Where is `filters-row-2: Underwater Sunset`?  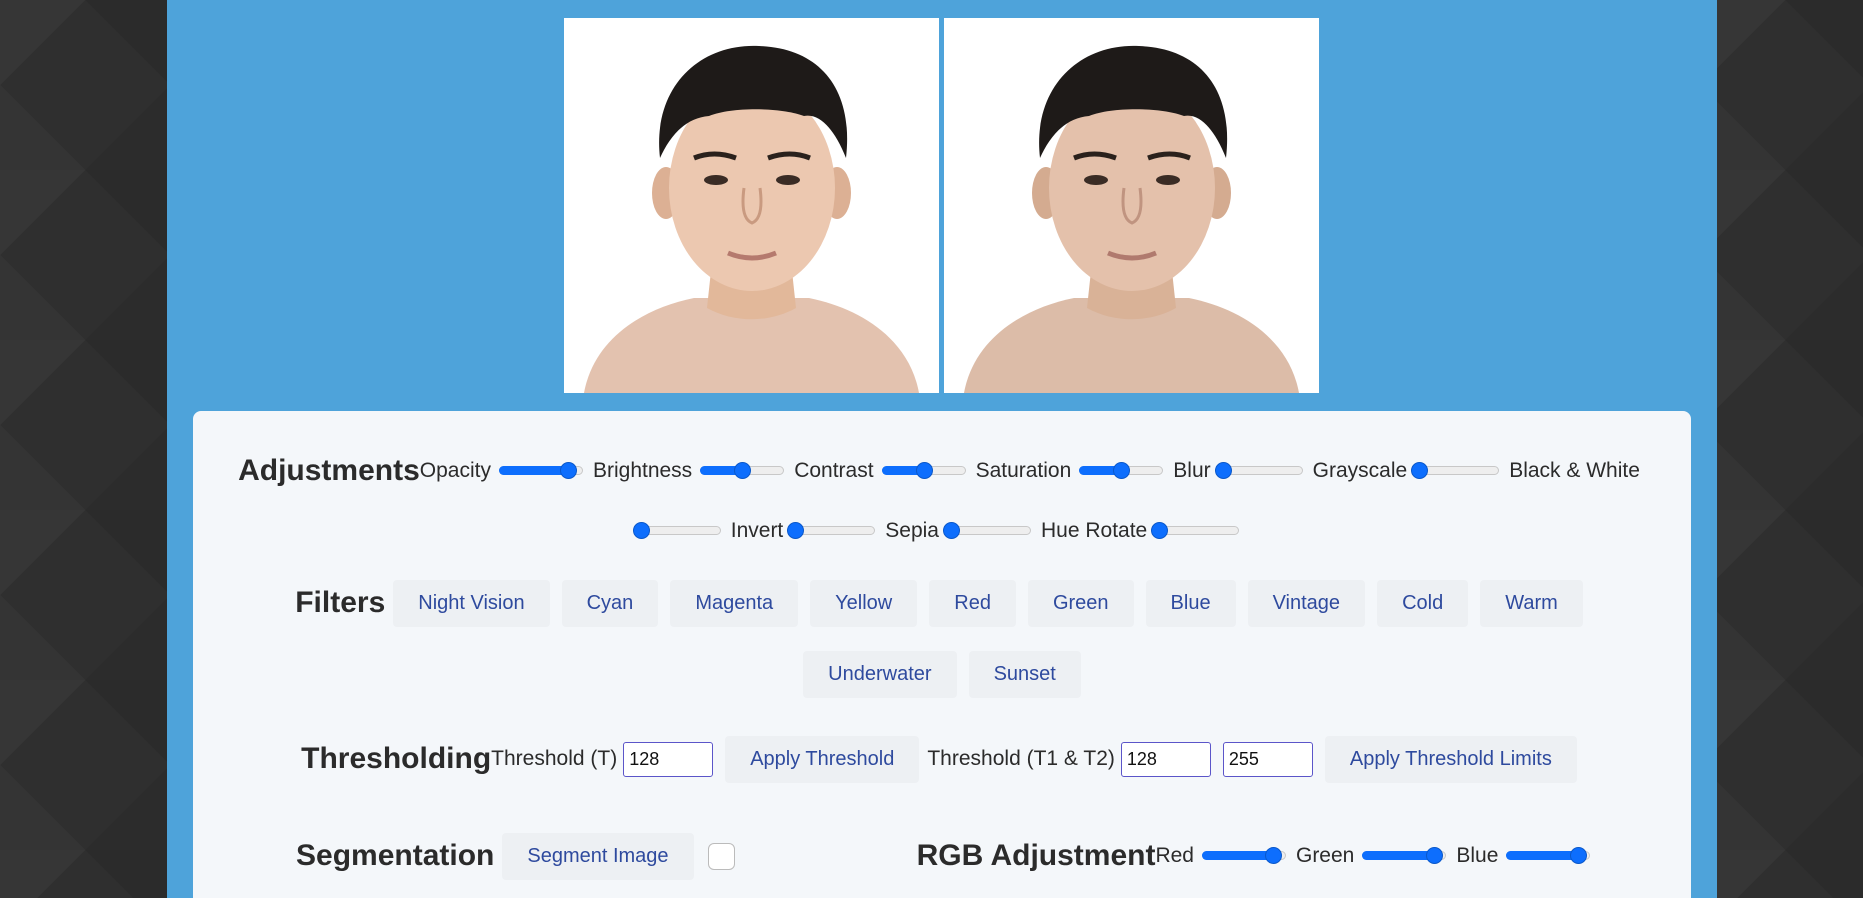
filters-row-2: Underwater Sunset is located at coordinates (942, 674).